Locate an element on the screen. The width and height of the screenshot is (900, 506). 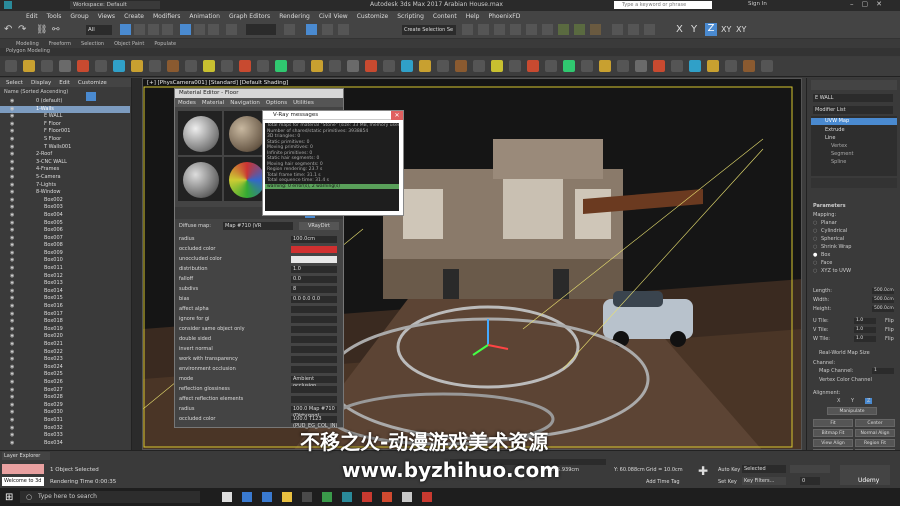
scene-tree-item: Box024 ◉ is located at coordinates (65, 368).